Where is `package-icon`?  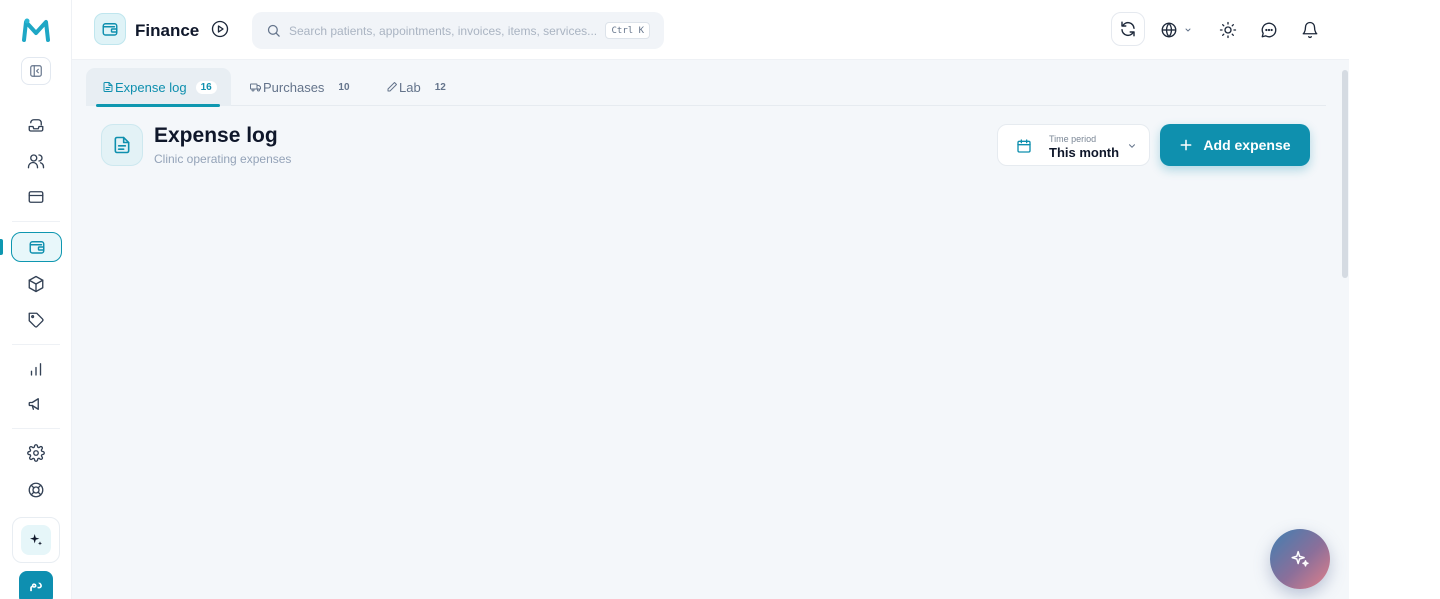 package-icon is located at coordinates (36, 284).